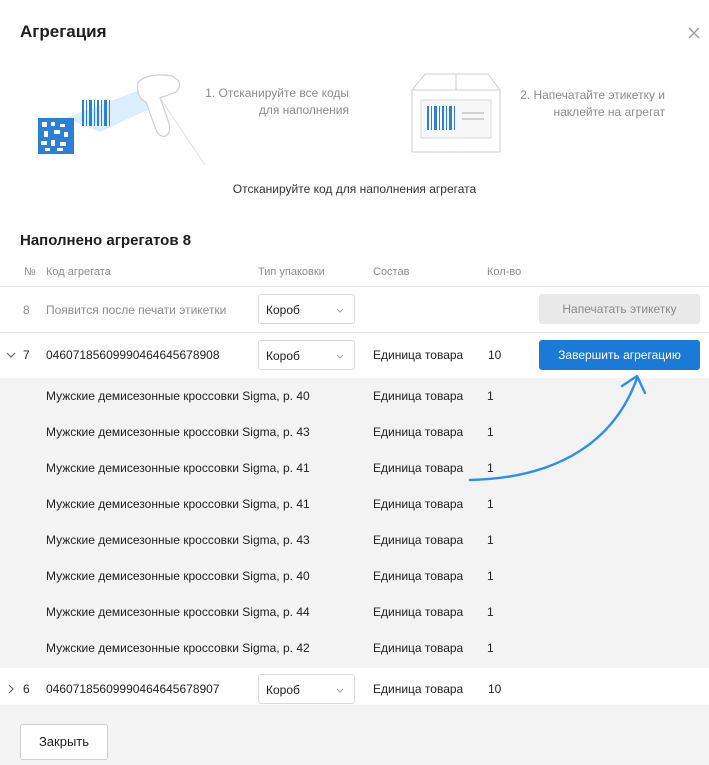 This screenshot has height=765, width=709. What do you see at coordinates (277, 101) in the screenshot?
I see `step-1-text: 1. Отсканируйте все коды для наполнения` at bounding box center [277, 101].